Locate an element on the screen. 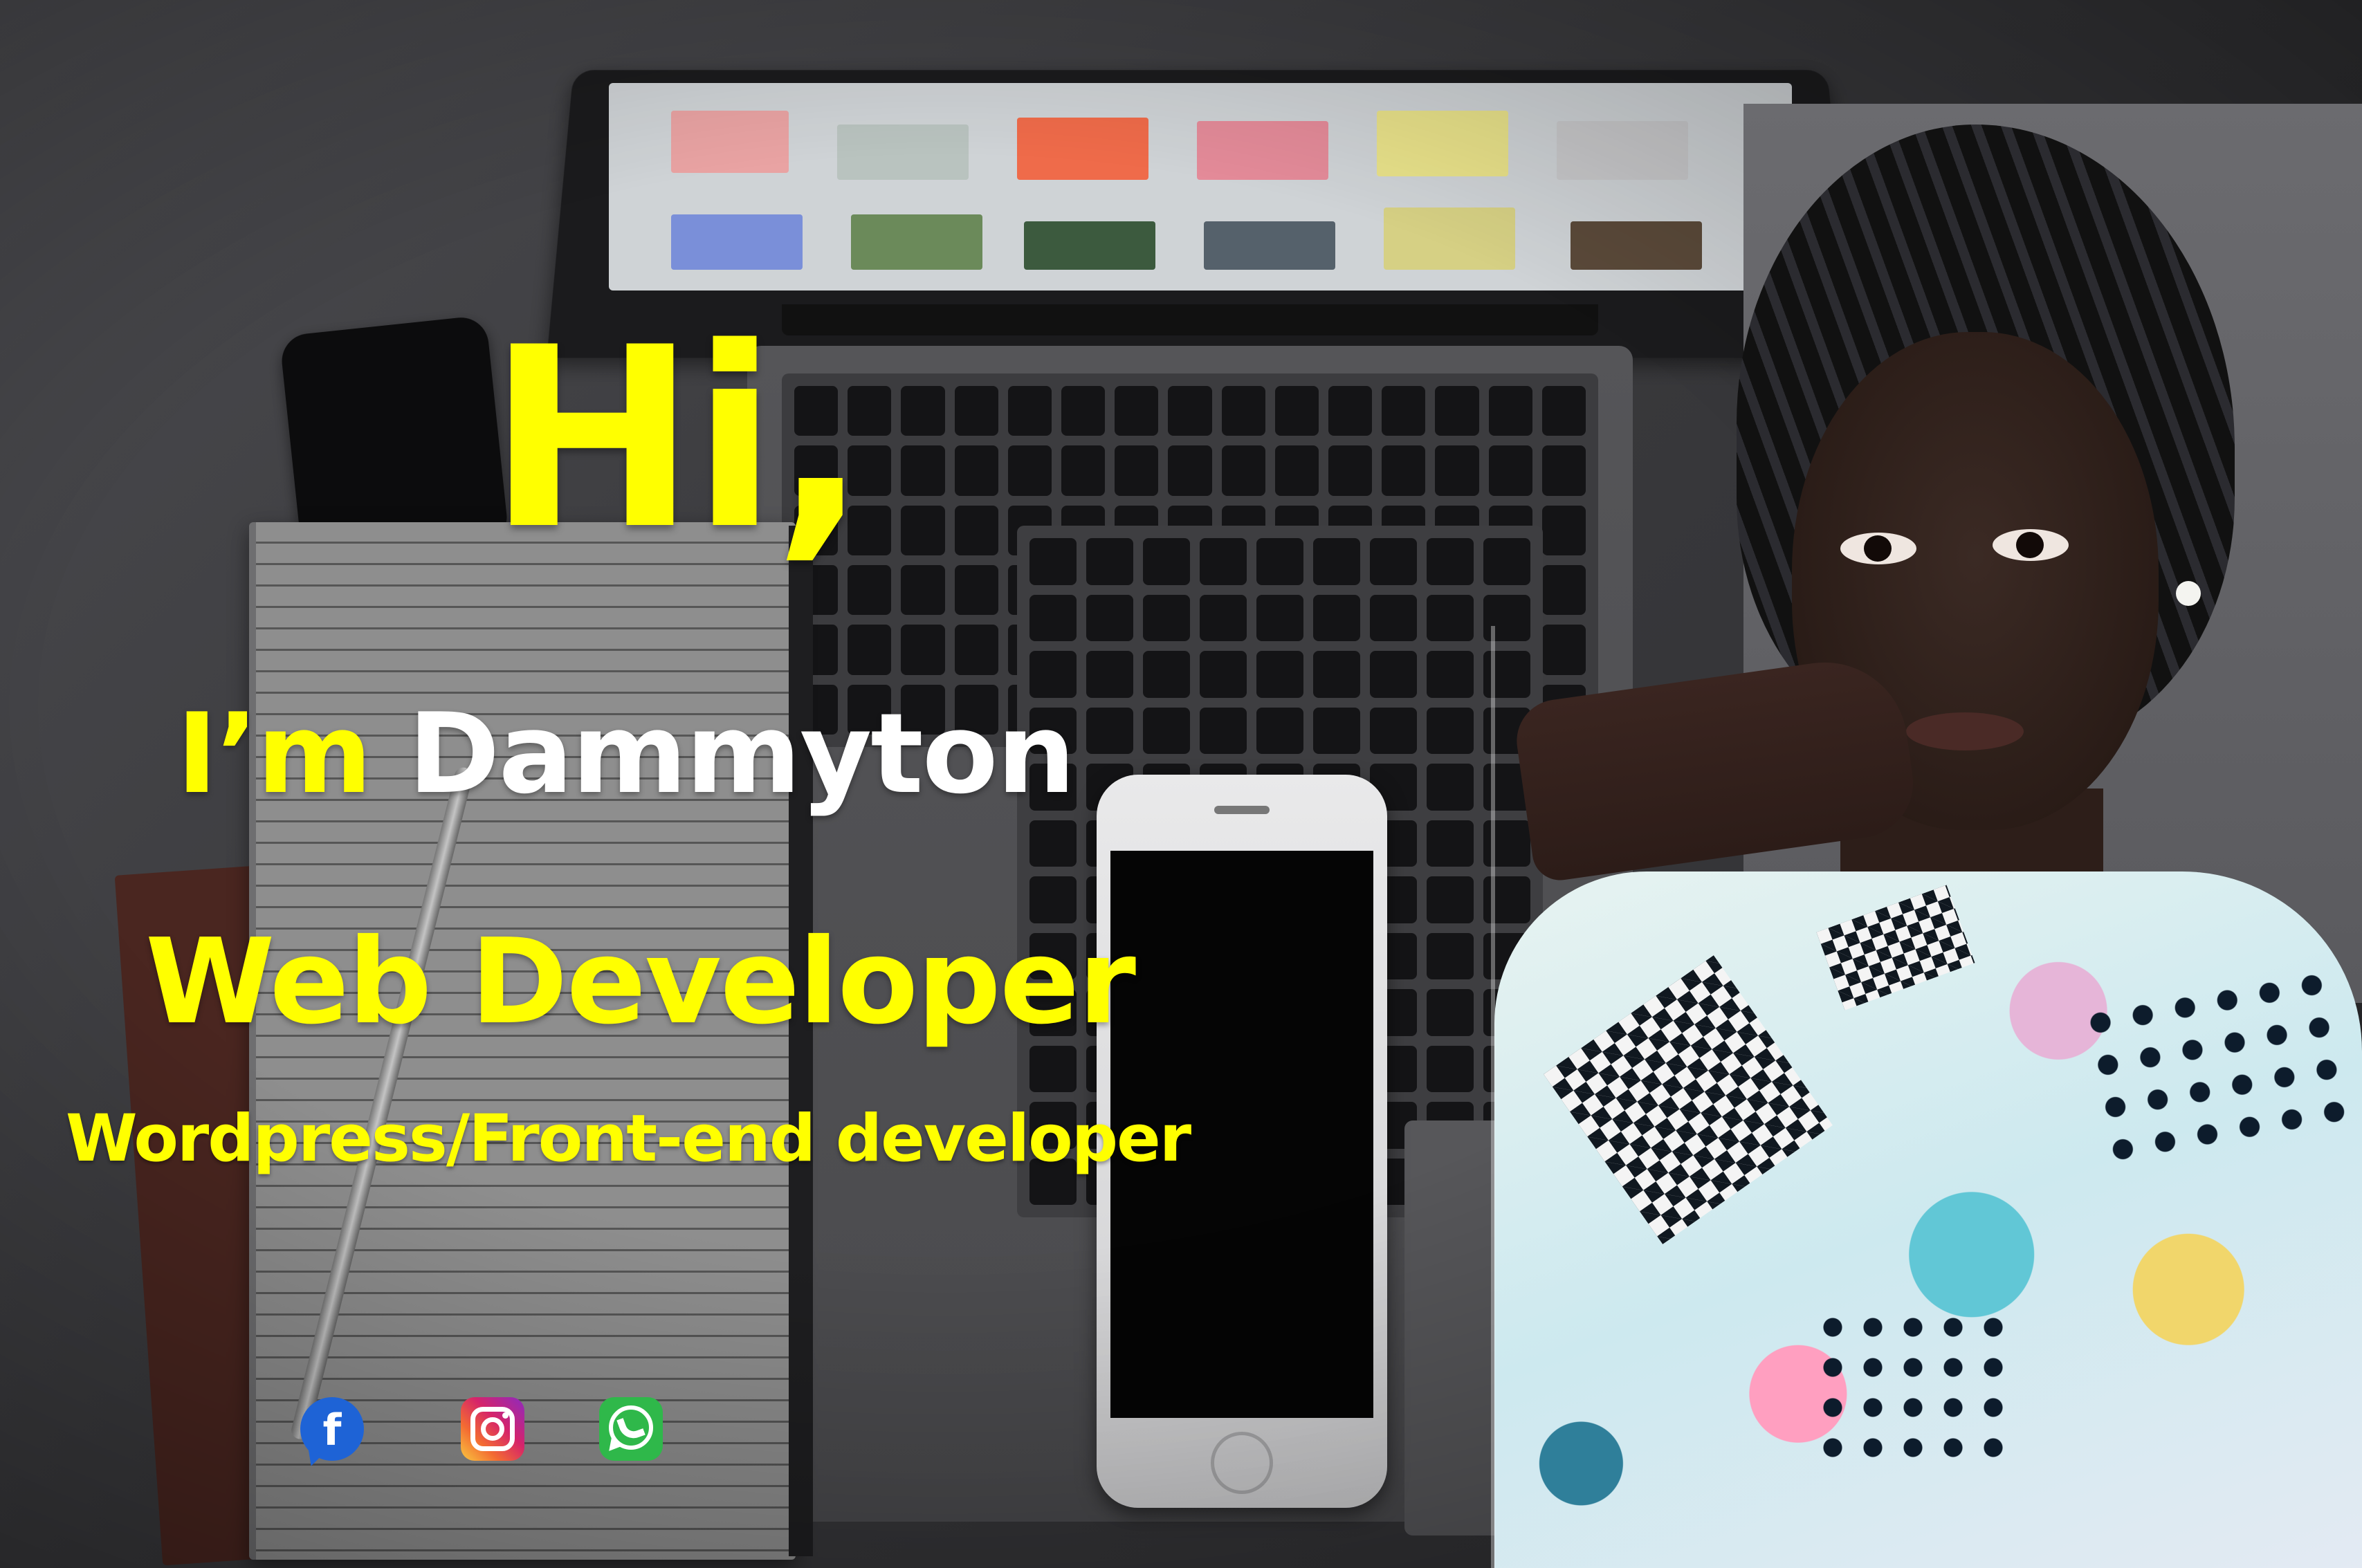  instagram-flash-dot is located at coordinates (505, 1415).